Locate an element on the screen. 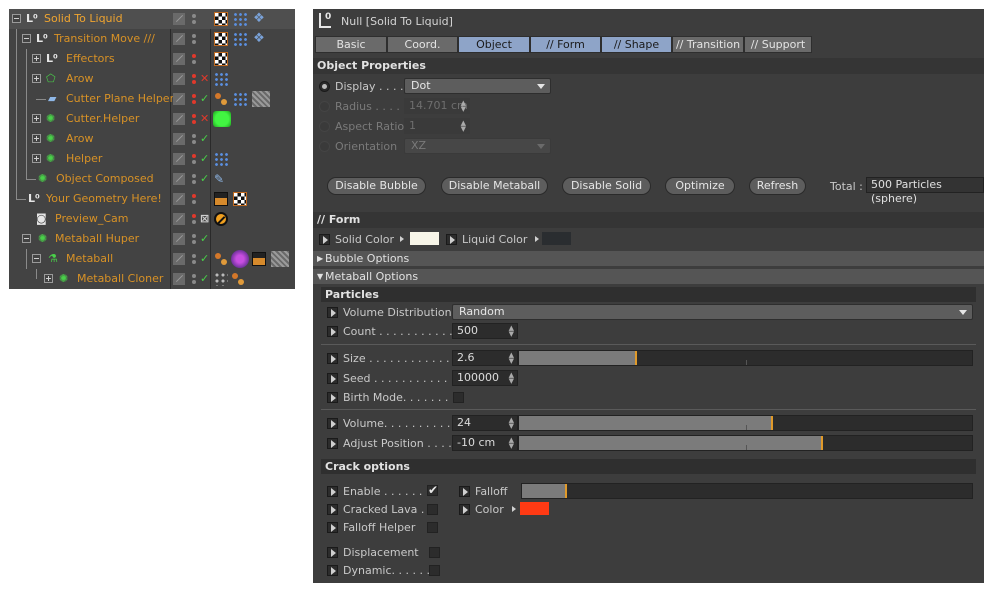  size-field: 2.6 ▲ ▼ is located at coordinates (485, 358).